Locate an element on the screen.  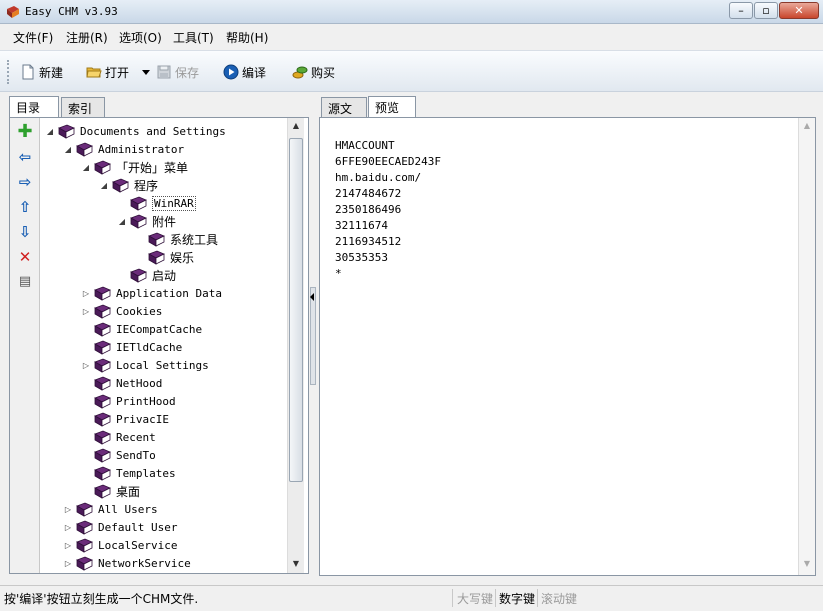
open-button-label: 打开 is located at coordinates (117, 72).